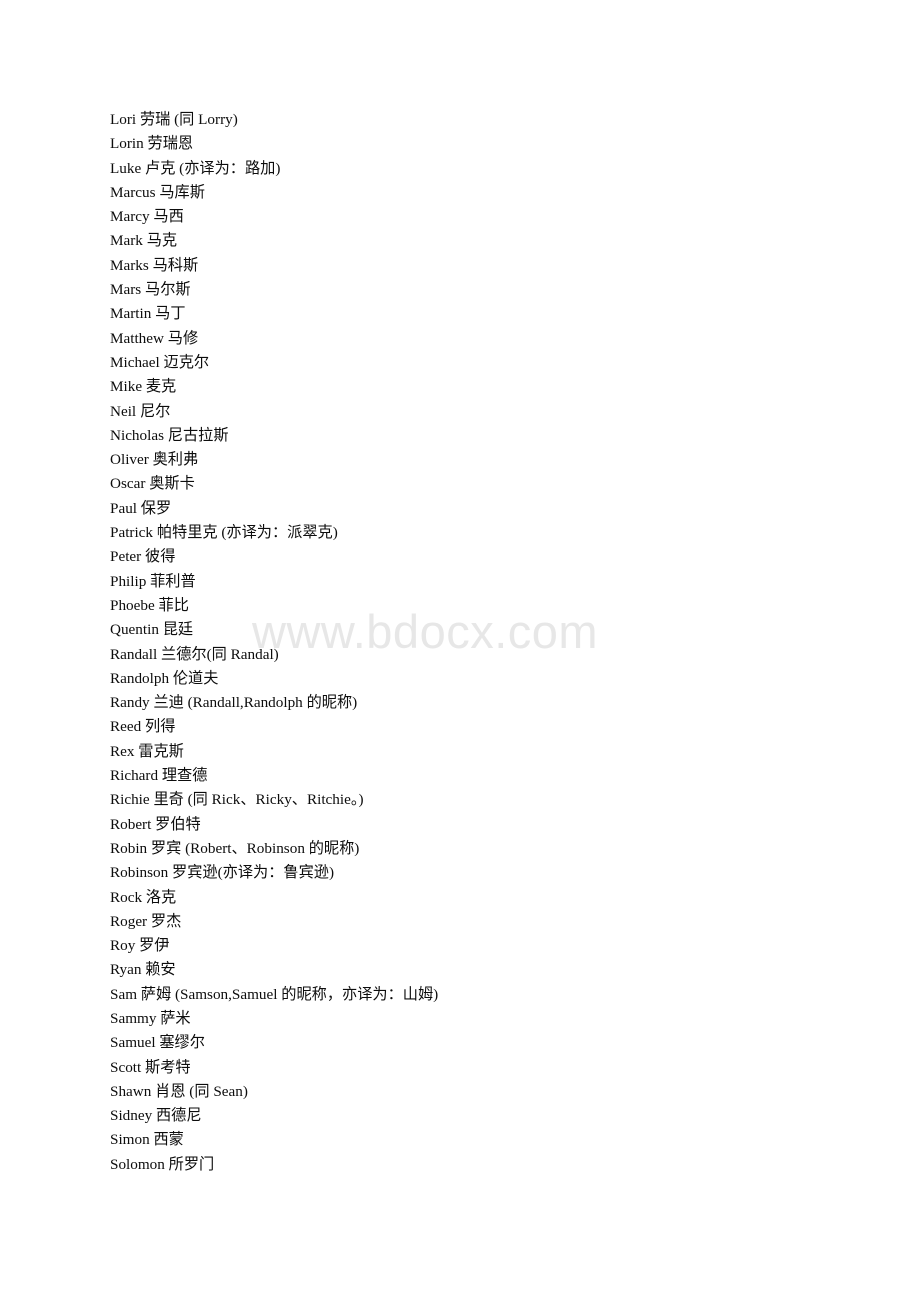 The width and height of the screenshot is (920, 1302). I want to click on name-entry-line: Ryan 赖安, so click(143, 970).